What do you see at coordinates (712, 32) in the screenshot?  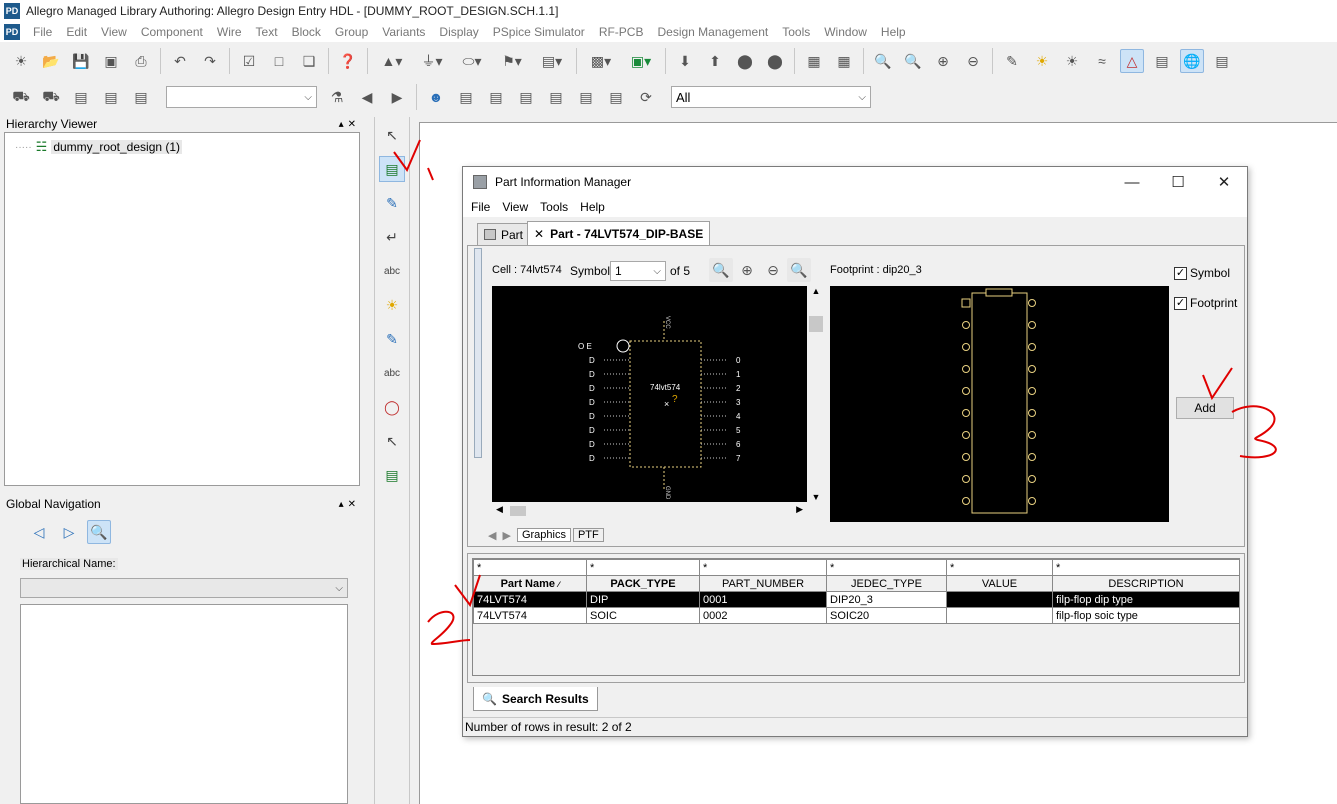 I see `menu-design-management: Design Management` at bounding box center [712, 32].